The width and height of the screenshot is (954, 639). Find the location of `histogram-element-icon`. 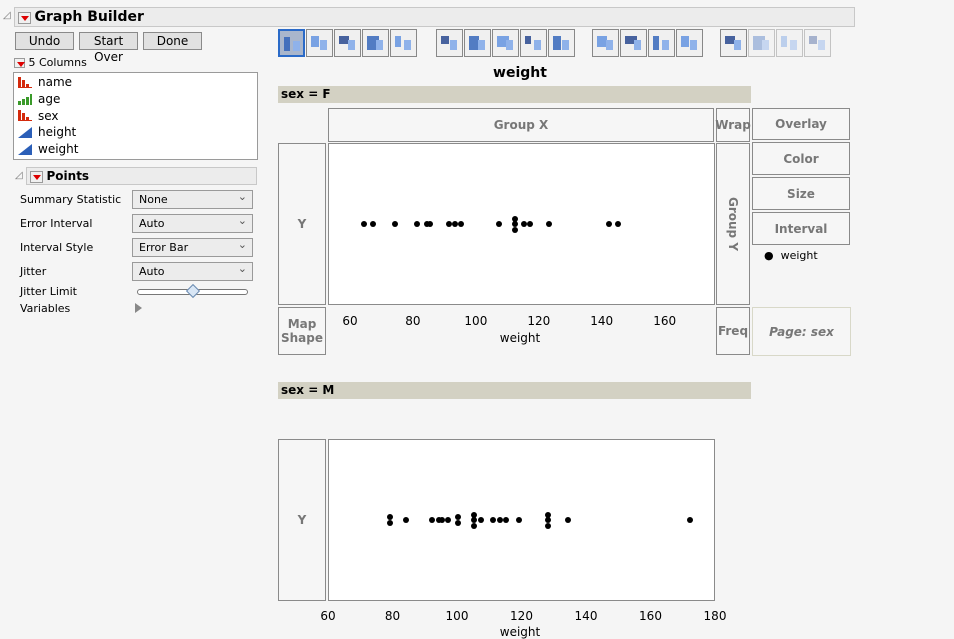

histogram-element-icon is located at coordinates (561, 43).